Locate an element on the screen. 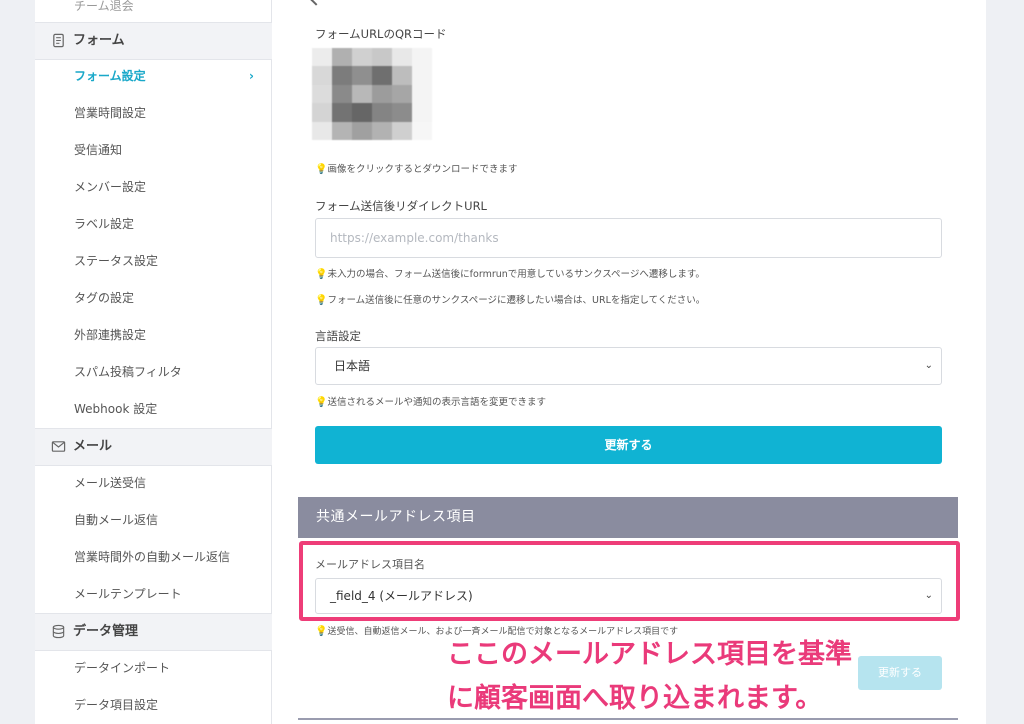  sidebar-item-integrations: 外部連携設定 is located at coordinates (153, 335).